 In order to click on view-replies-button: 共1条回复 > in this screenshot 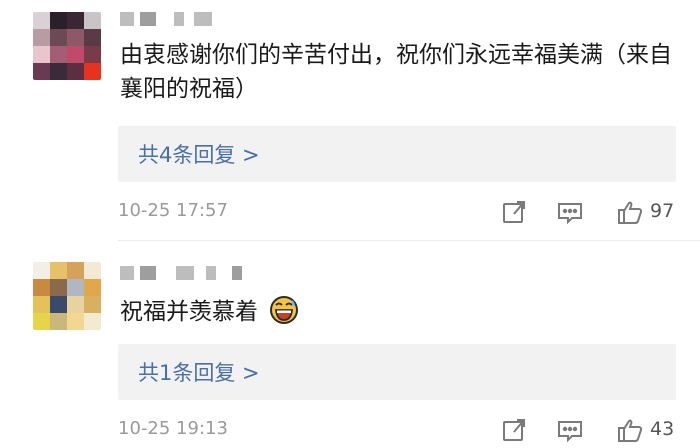, I will do `click(397, 372)`.